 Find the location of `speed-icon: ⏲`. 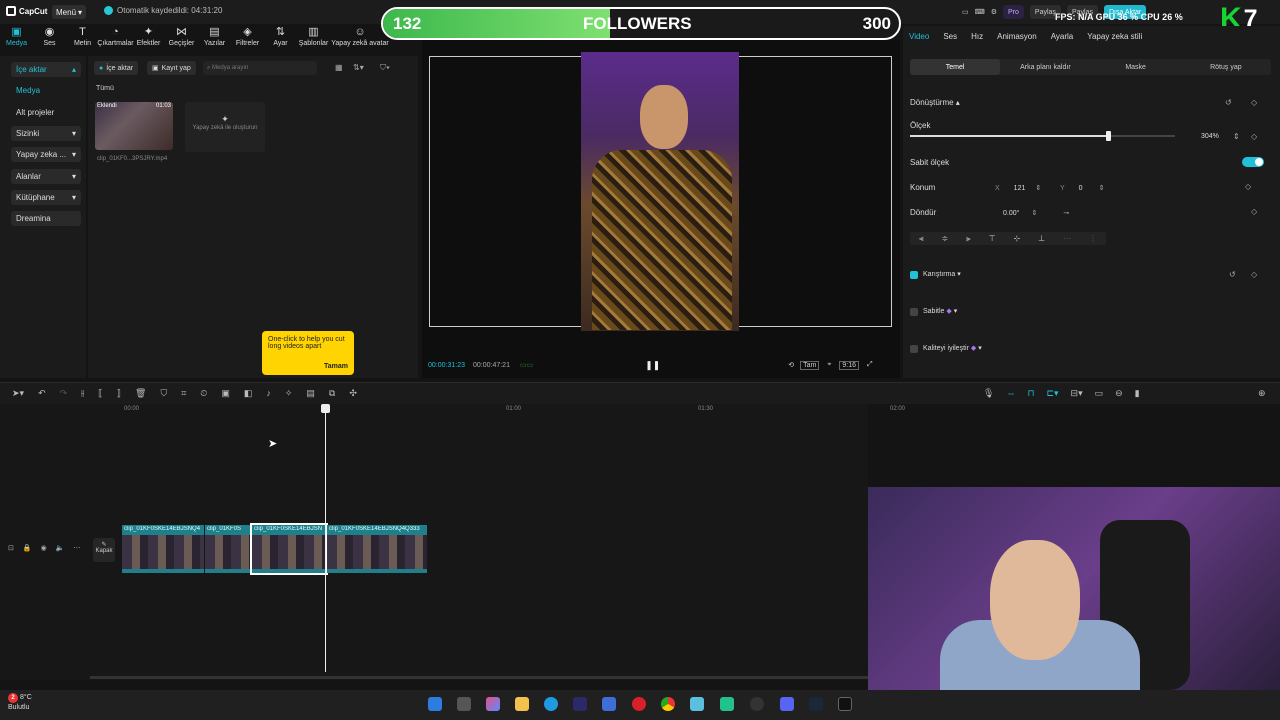

speed-icon: ⏲ is located at coordinates (203, 393).